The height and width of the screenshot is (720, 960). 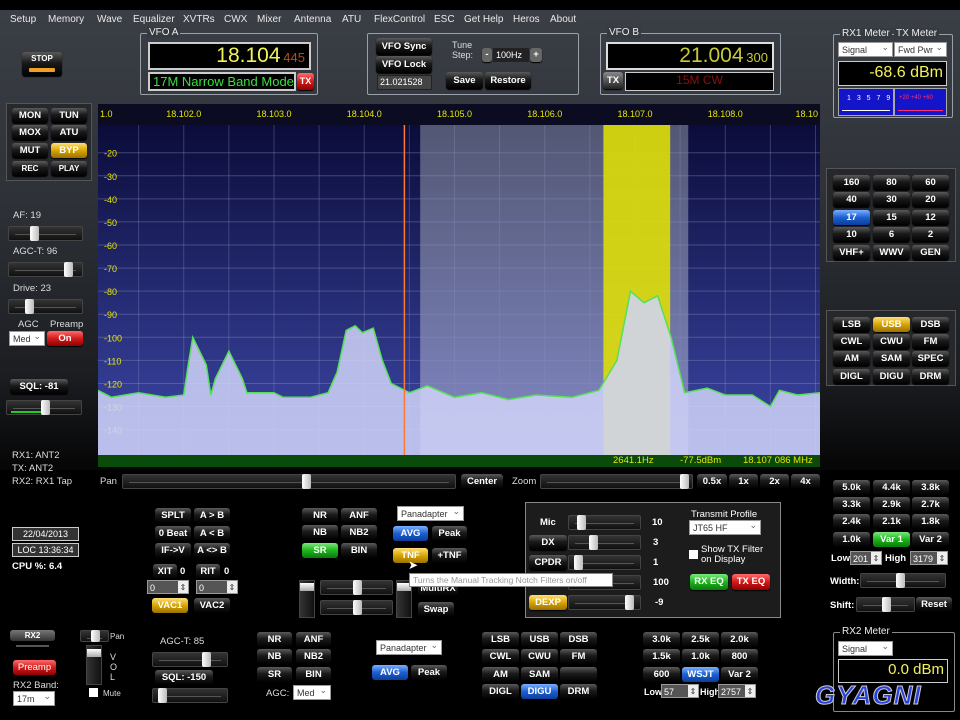 I want to click on menu-heros: Heros, so click(x=526, y=19).